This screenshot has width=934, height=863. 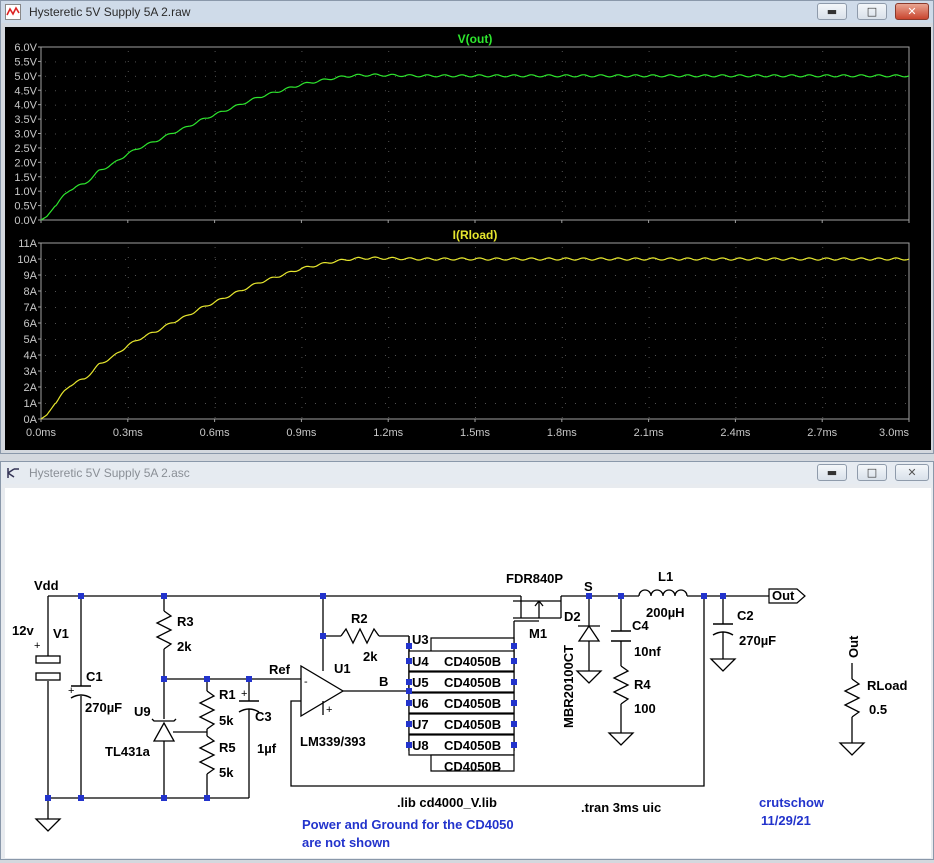 I want to click on schematic-maximize-button: □, so click(x=872, y=472).